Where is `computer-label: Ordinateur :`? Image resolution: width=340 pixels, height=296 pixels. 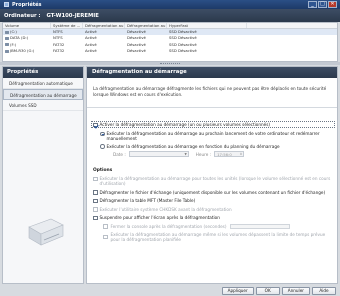 computer-label: Ordinateur : is located at coordinates (22, 15).